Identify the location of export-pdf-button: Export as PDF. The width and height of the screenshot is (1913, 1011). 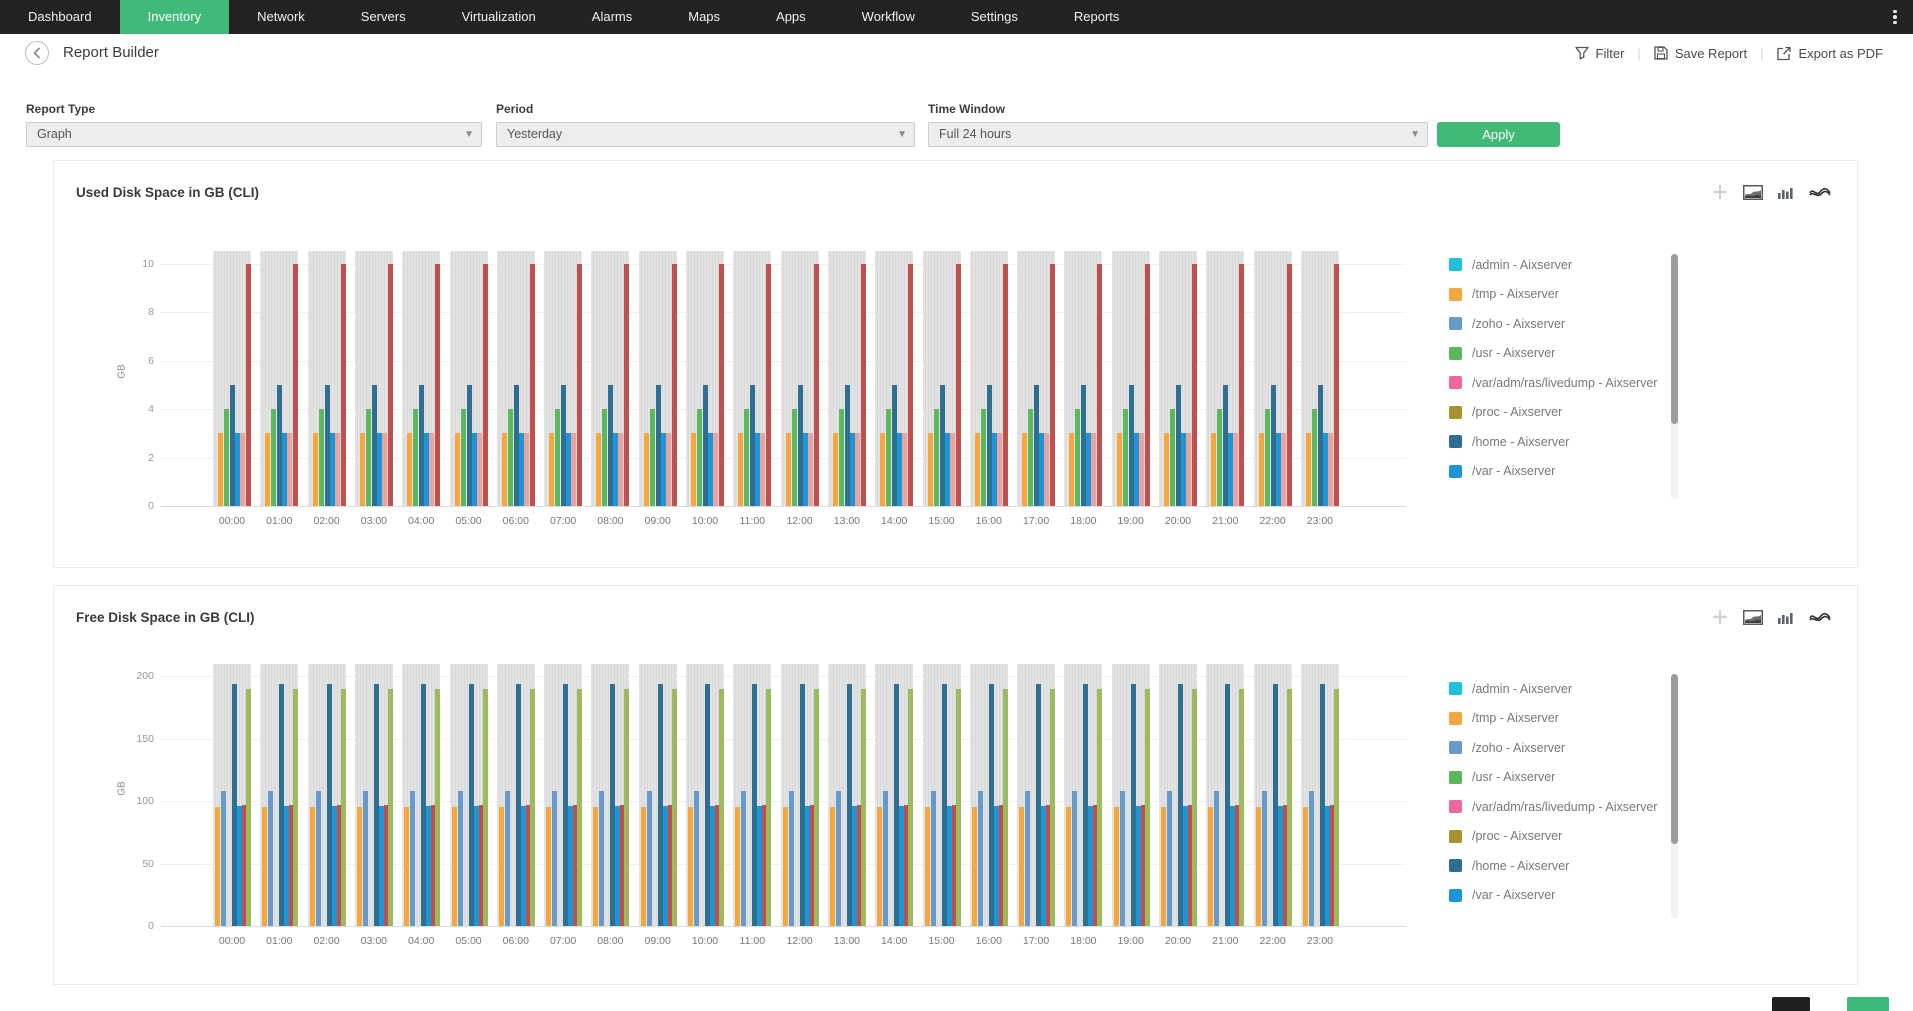
(1829, 53).